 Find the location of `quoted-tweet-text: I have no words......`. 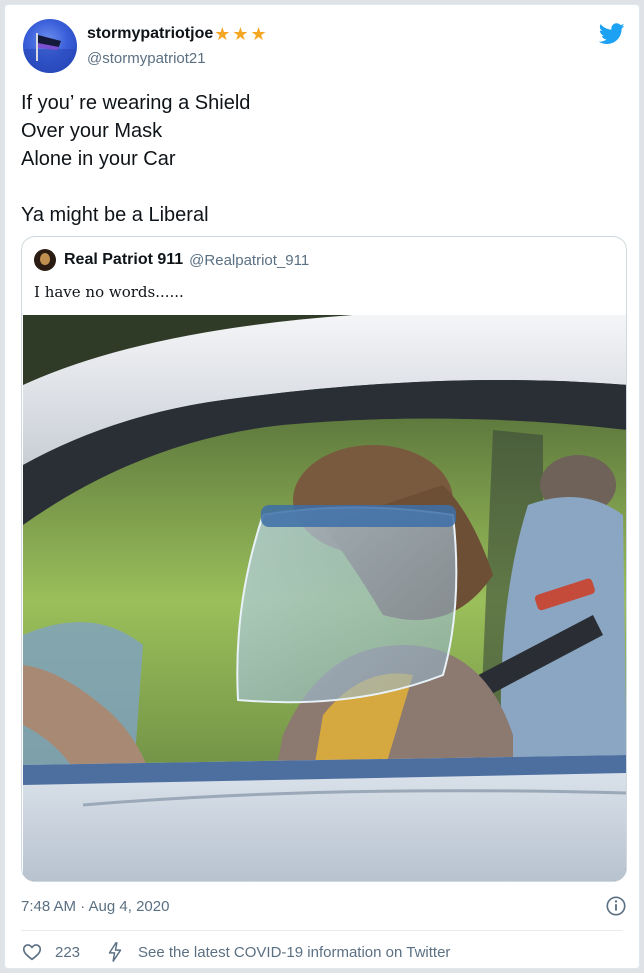

quoted-tweet-text: I have no words...... is located at coordinates (109, 292).